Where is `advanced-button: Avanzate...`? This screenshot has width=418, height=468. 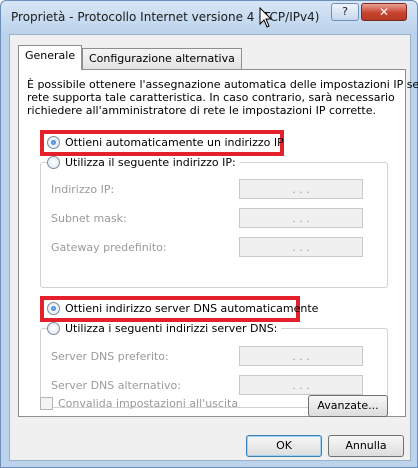 advanced-button: Avanzate... is located at coordinates (348, 406).